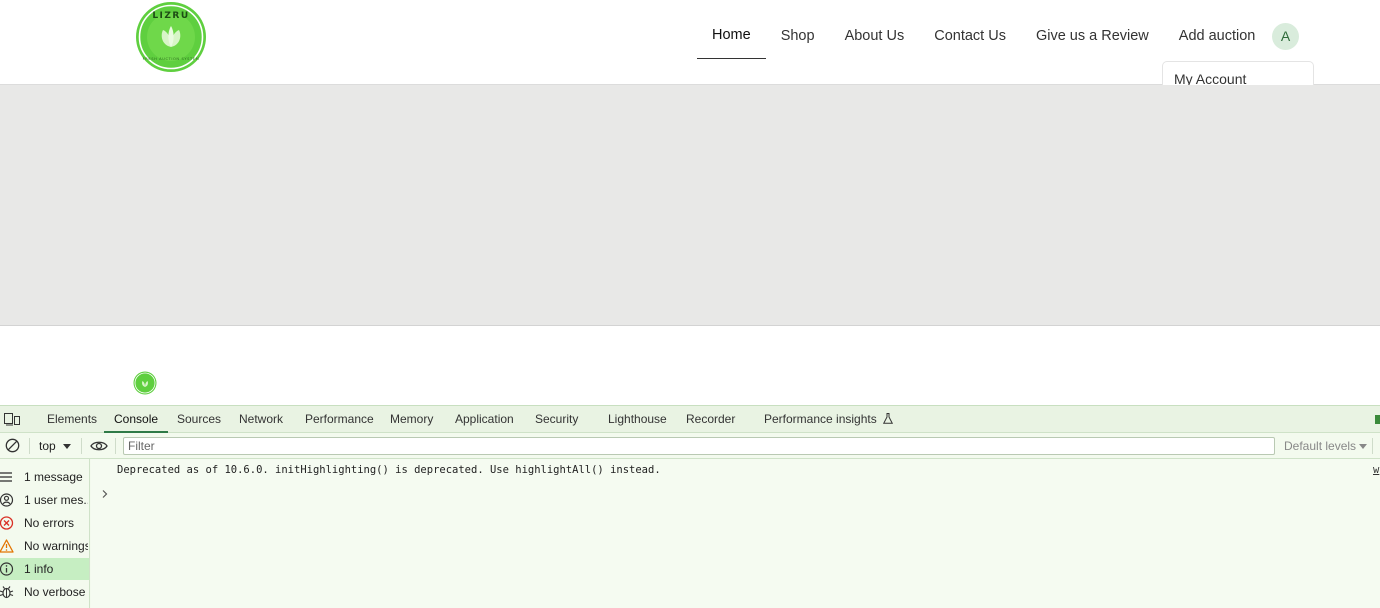 Image resolution: width=1380 pixels, height=608 pixels. What do you see at coordinates (1320, 446) in the screenshot?
I see `log-levels-value: Default levels` at bounding box center [1320, 446].